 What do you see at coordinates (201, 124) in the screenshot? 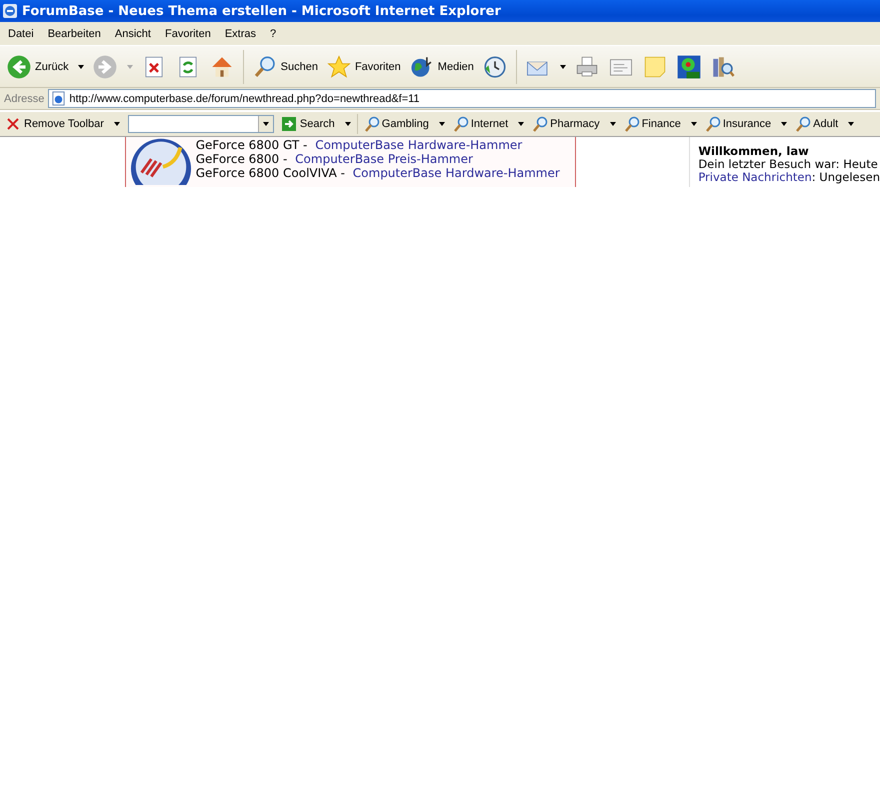
I see `search-combo-field` at bounding box center [201, 124].